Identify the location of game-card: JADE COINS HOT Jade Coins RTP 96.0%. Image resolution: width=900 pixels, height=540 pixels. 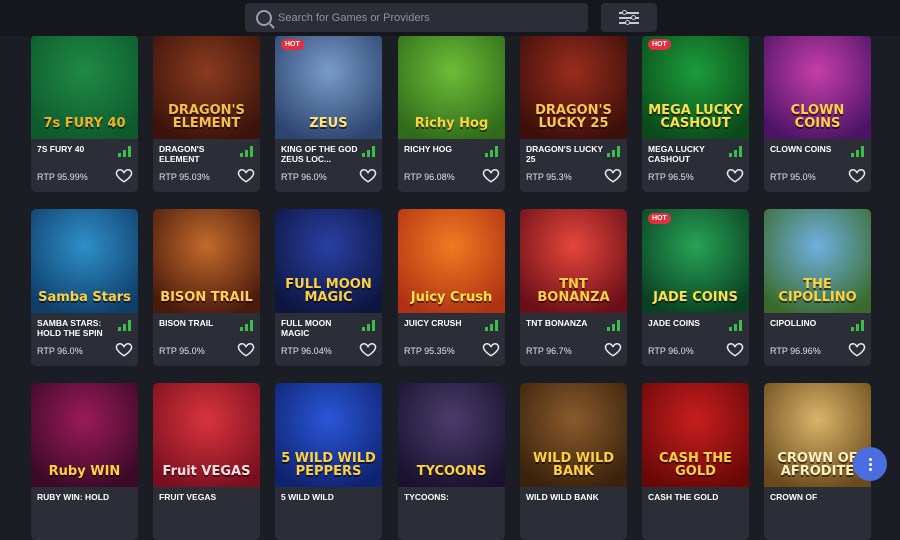
(695, 287).